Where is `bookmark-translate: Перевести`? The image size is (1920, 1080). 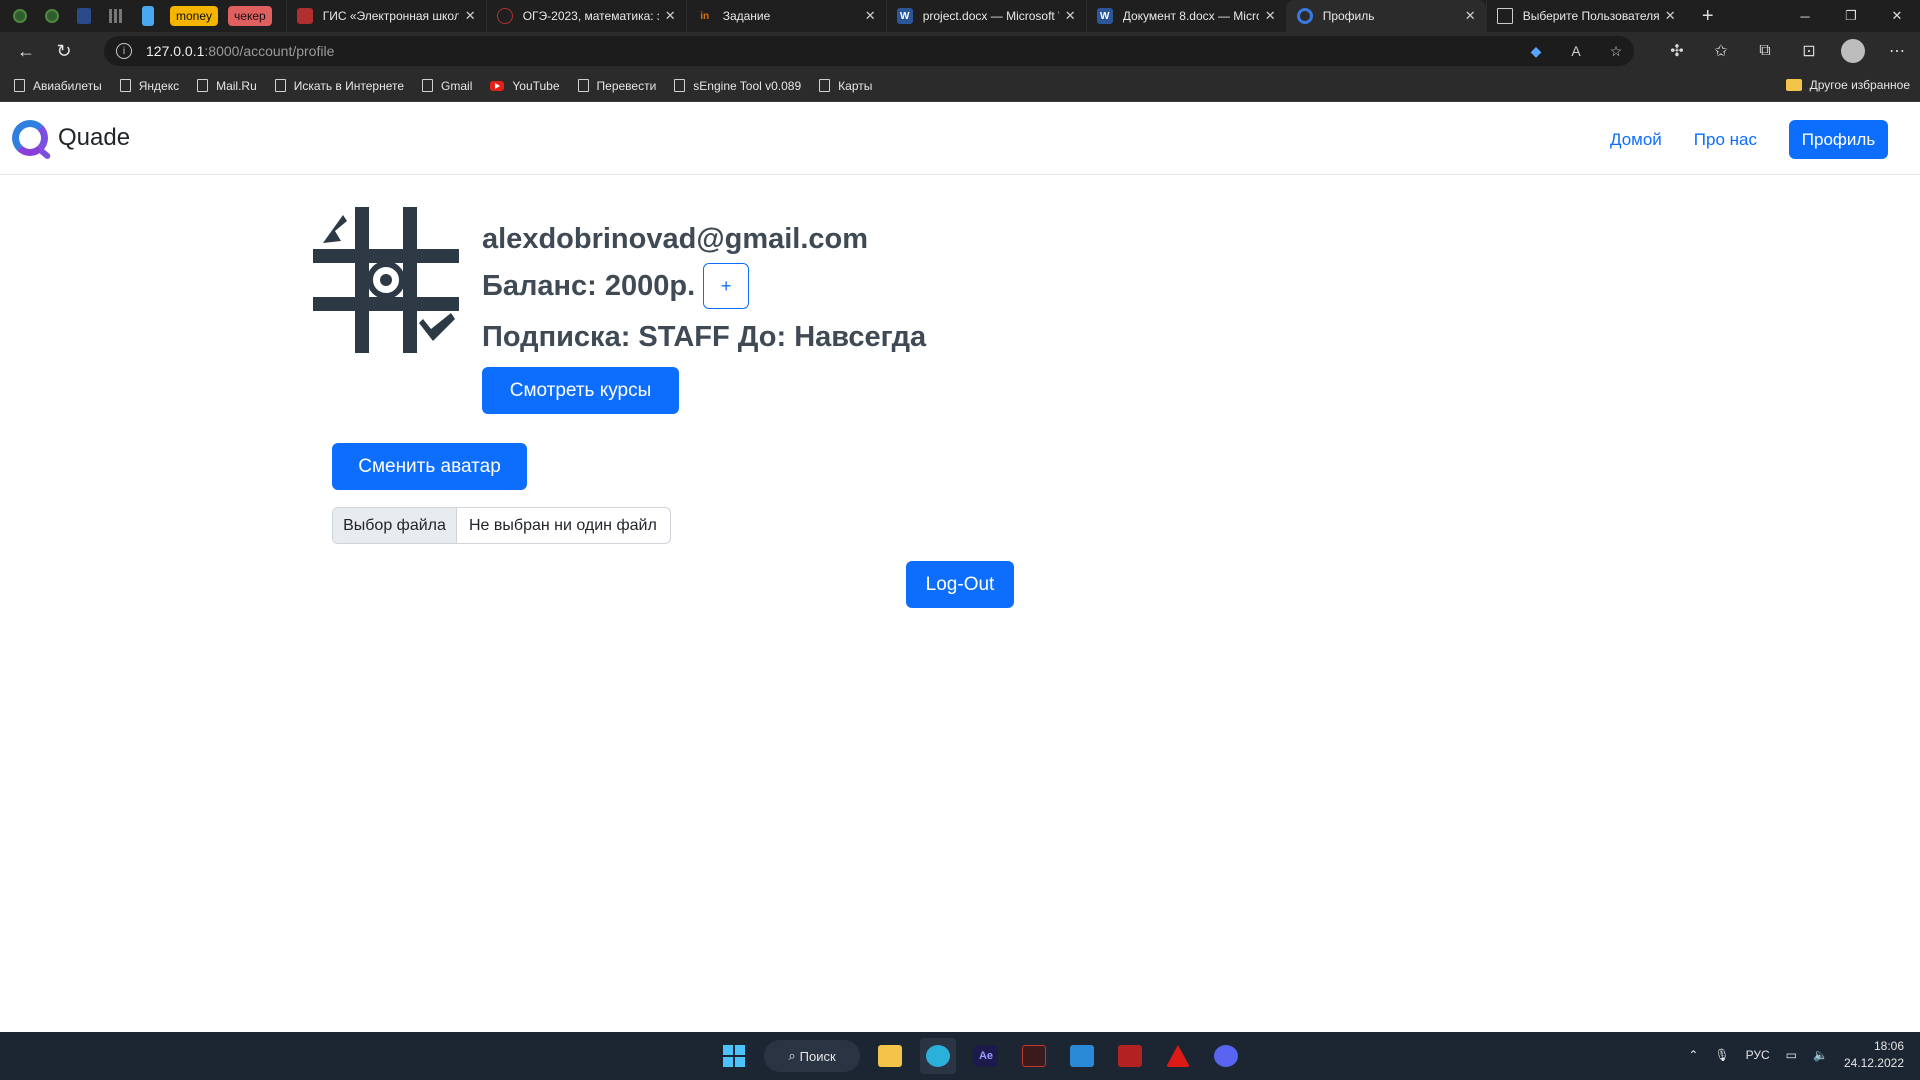 bookmark-translate: Перевести is located at coordinates (617, 85).